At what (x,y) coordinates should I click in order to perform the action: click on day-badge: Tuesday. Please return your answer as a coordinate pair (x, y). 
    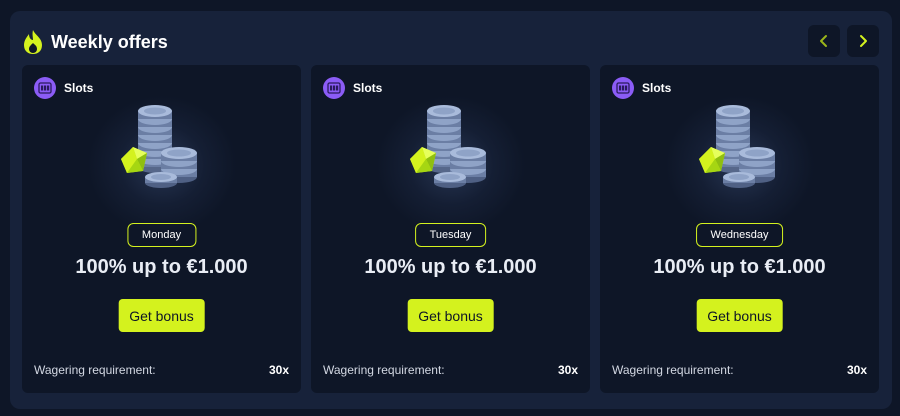
    Looking at the image, I should click on (450, 235).